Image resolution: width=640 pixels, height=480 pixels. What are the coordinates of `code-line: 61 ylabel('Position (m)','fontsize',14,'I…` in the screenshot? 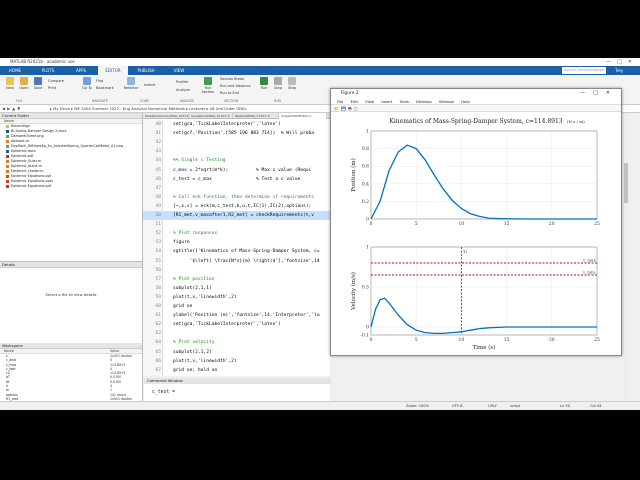 It's located at (236, 315).